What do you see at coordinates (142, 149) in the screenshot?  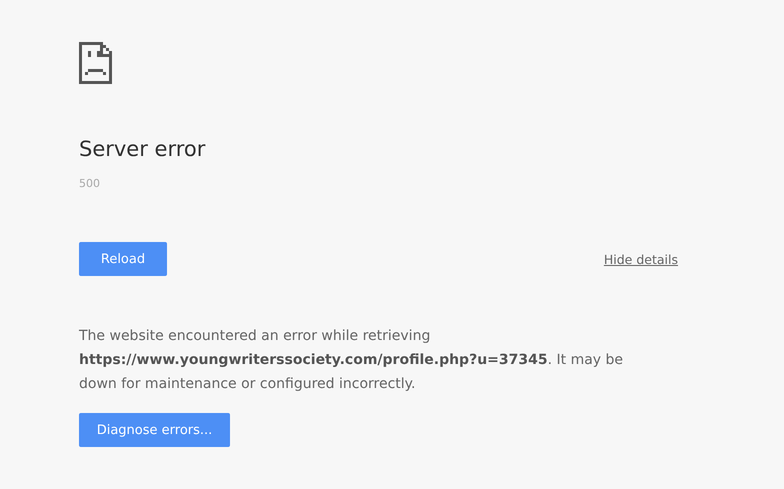 I see `error-title: Server error` at bounding box center [142, 149].